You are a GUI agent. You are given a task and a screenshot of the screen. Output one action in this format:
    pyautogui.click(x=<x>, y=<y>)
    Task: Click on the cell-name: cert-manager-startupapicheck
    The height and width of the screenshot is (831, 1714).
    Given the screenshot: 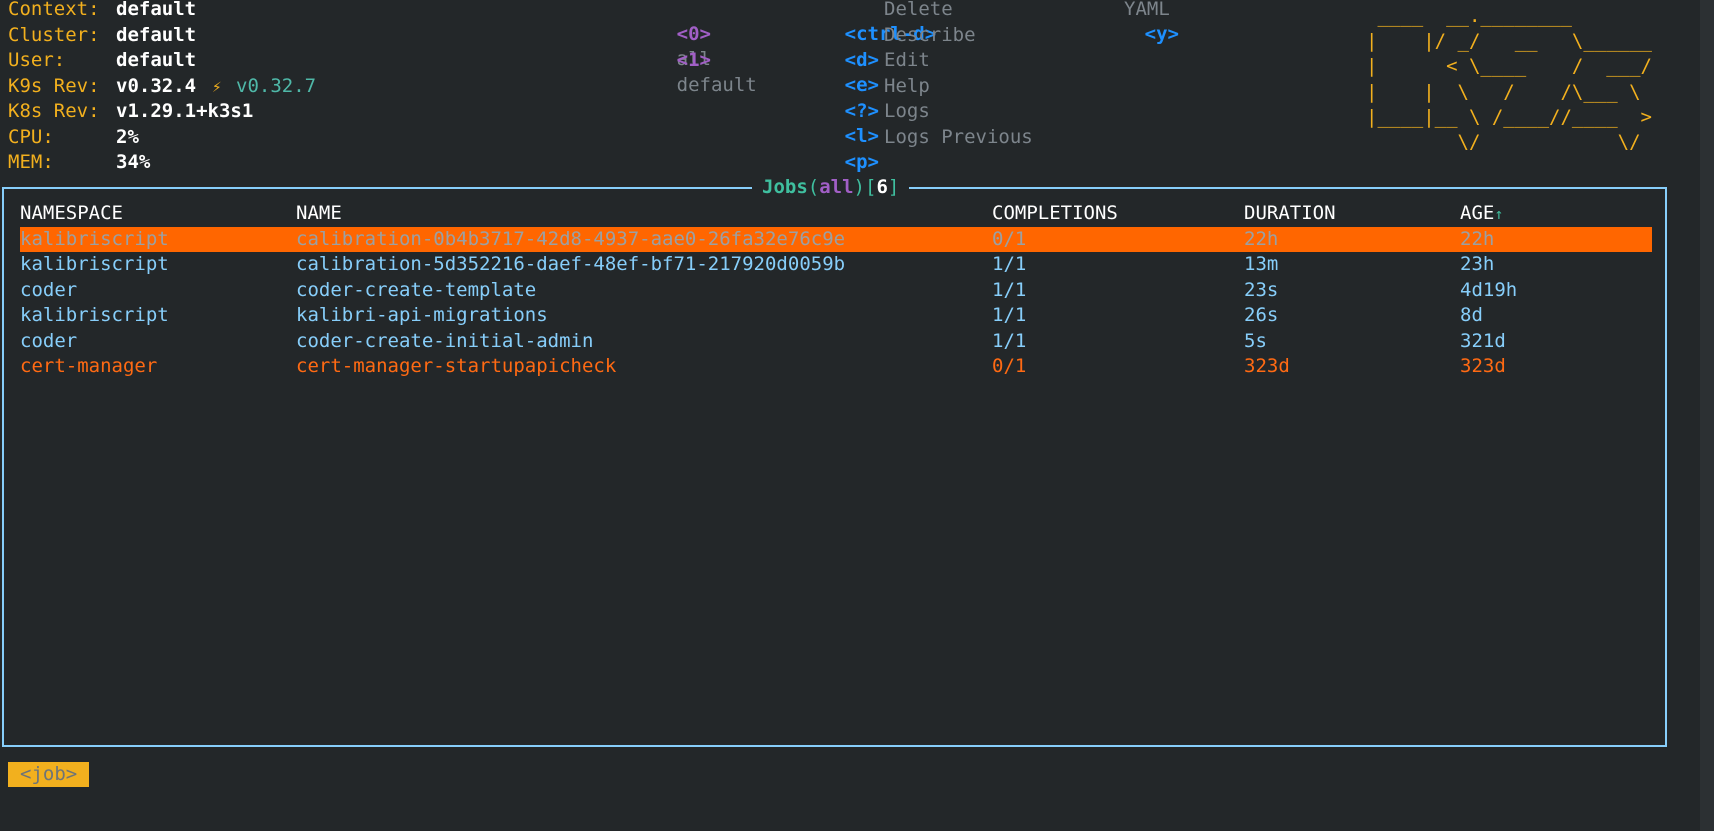 What is the action you would take?
    pyautogui.click(x=456, y=366)
    